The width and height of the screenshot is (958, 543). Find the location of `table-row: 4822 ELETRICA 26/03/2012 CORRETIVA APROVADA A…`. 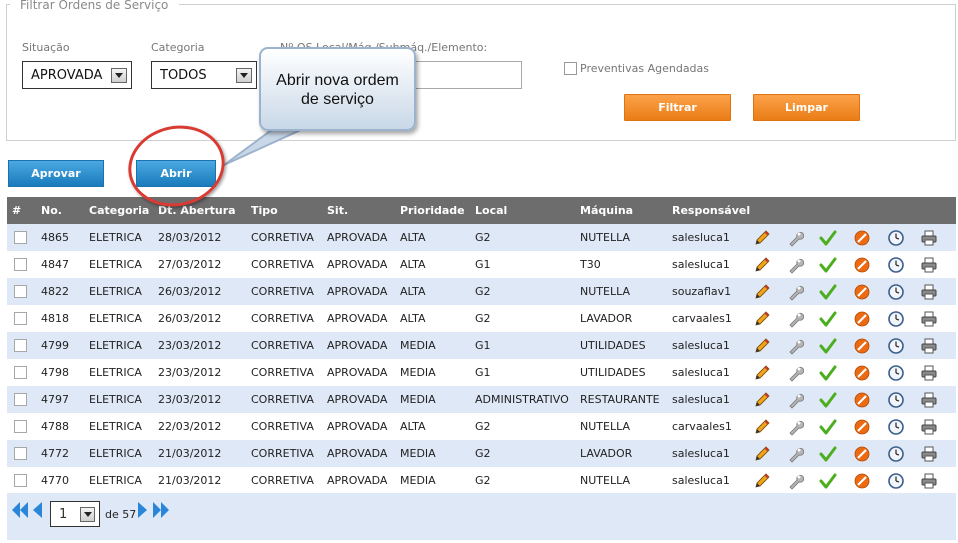

table-row: 4822 ELETRICA 26/03/2012 CORRETIVA APROVADA A… is located at coordinates (481, 291).